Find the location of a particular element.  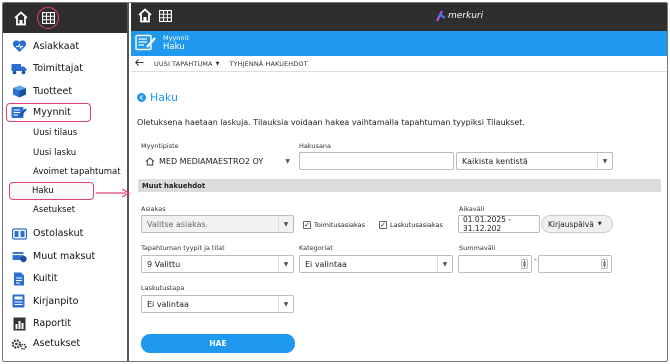

hakusana-scope-select: Kaikista kentistä ▼ is located at coordinates (534, 161).